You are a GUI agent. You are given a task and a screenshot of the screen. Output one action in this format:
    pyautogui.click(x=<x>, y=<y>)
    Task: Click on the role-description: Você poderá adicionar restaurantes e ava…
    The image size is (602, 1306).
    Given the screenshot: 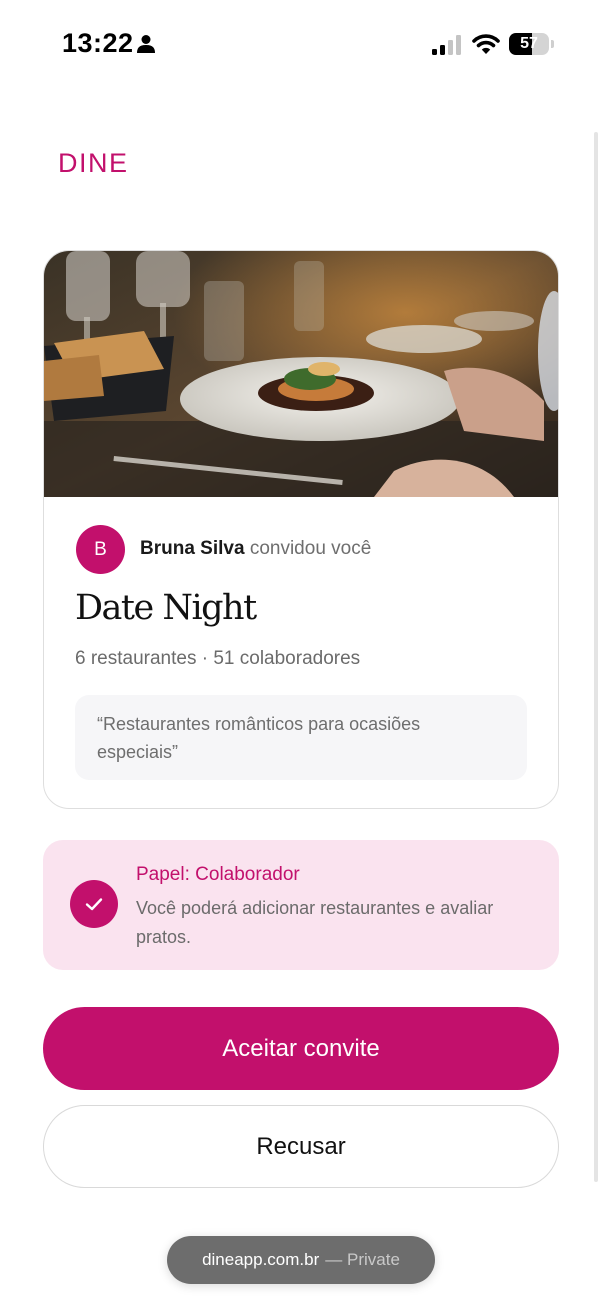 What is the action you would take?
    pyautogui.click(x=315, y=922)
    